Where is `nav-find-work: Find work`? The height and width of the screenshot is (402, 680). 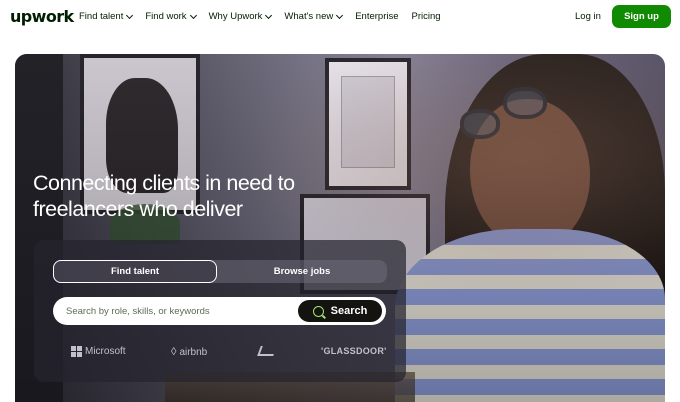
nav-find-work: Find work is located at coordinates (171, 16).